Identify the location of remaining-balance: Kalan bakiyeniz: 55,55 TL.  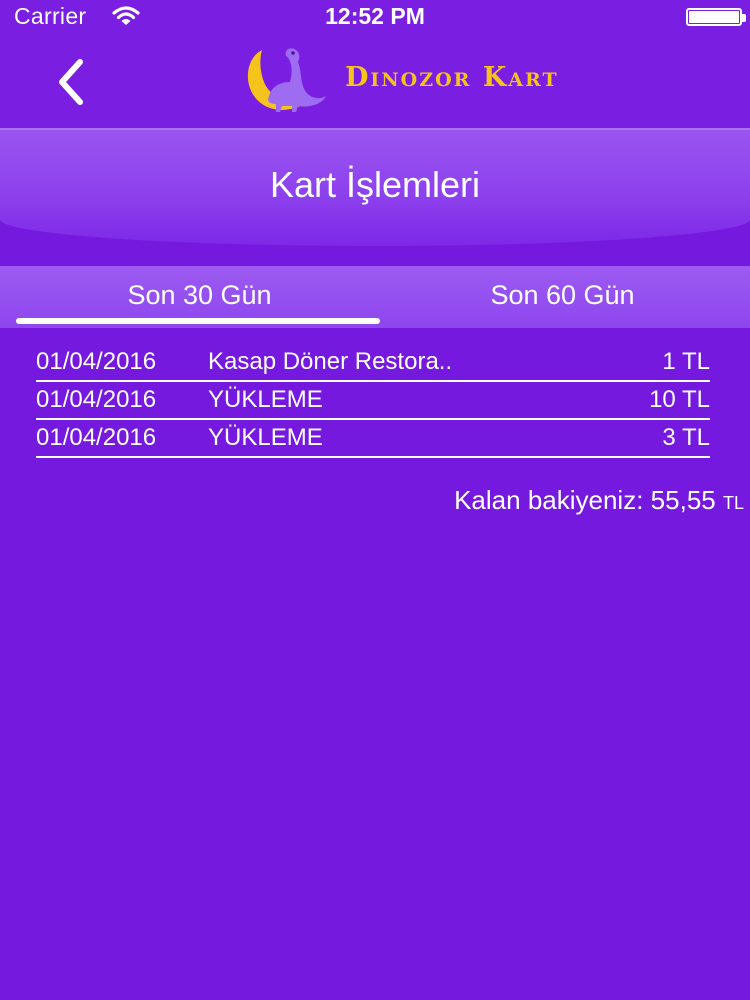
(599, 500).